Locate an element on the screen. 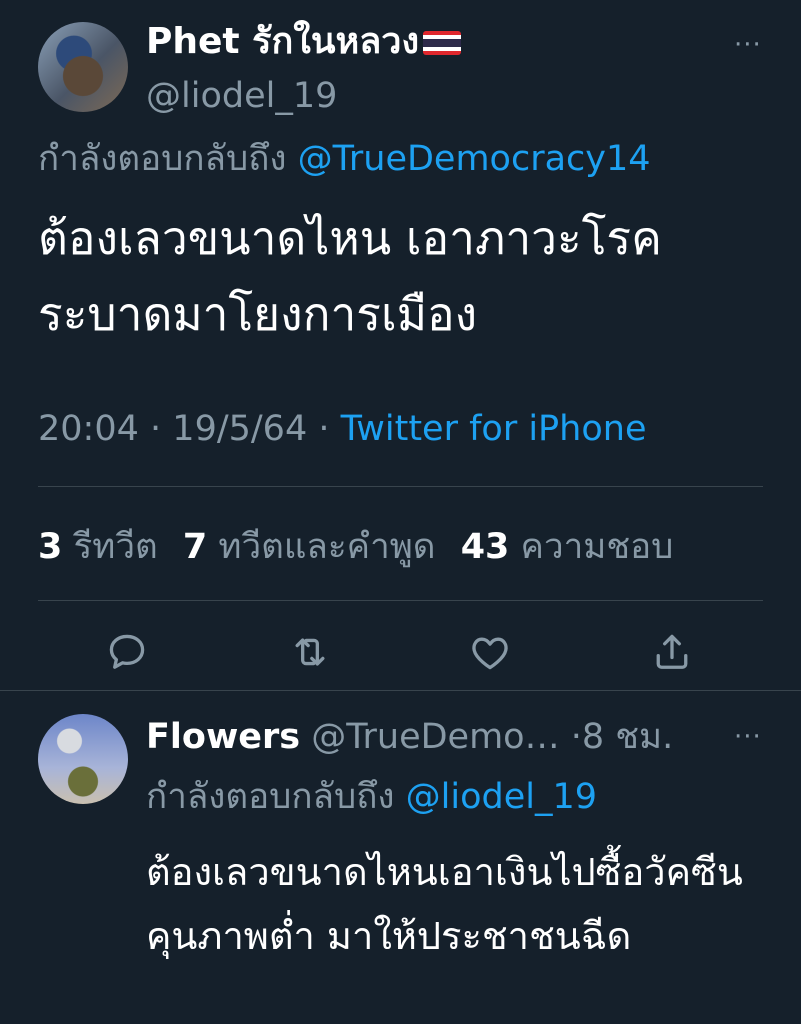  tweet-actions-bar is located at coordinates (400, 655).